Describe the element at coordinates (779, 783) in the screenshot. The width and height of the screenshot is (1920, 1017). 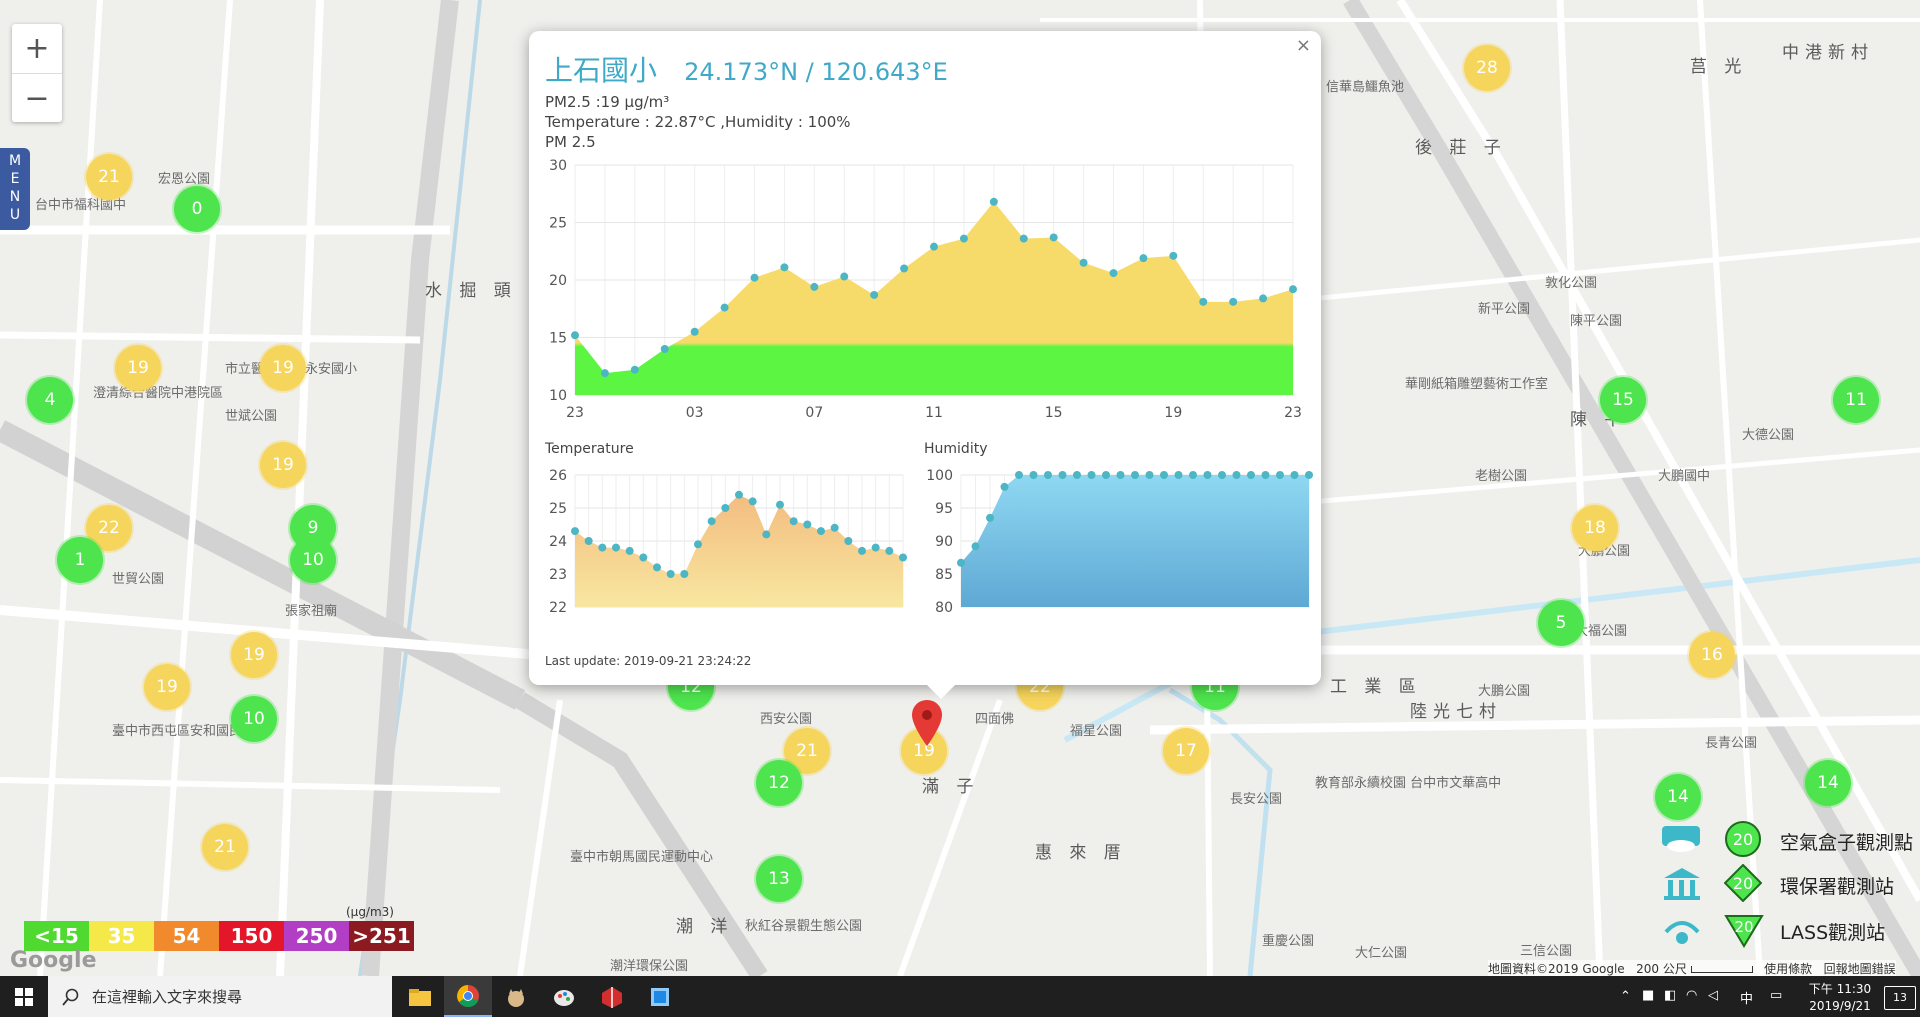
I see `sensor-marker: 12` at that location.